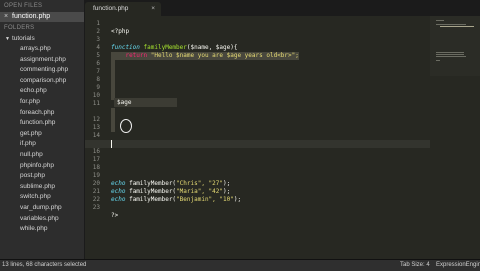  Describe the element at coordinates (42, 123) in the screenshot. I see `file-item: function.php` at that location.